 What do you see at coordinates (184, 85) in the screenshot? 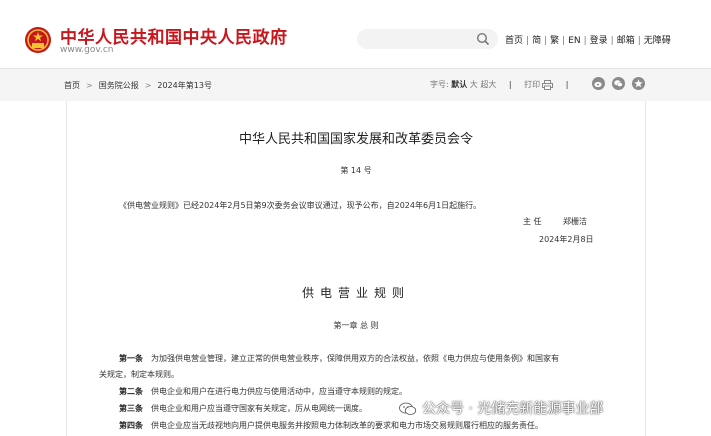
I see `breadcrumb-issue: 2024年第13号` at bounding box center [184, 85].